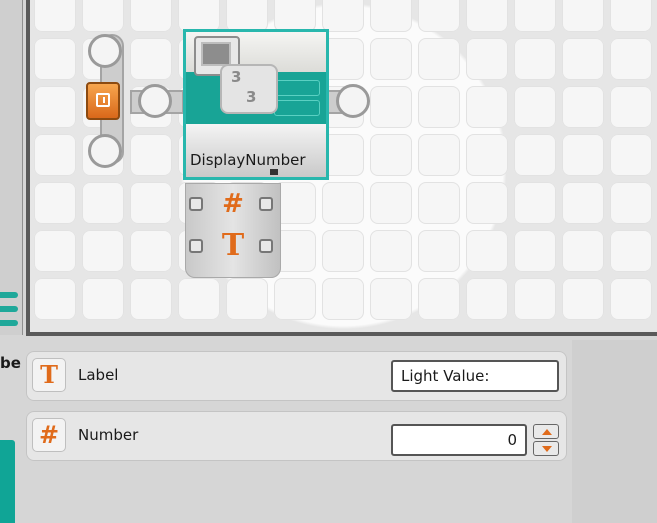 This screenshot has height=523, width=657. Describe the element at coordinates (274, 172) in the screenshot. I see `block-corner` at that location.